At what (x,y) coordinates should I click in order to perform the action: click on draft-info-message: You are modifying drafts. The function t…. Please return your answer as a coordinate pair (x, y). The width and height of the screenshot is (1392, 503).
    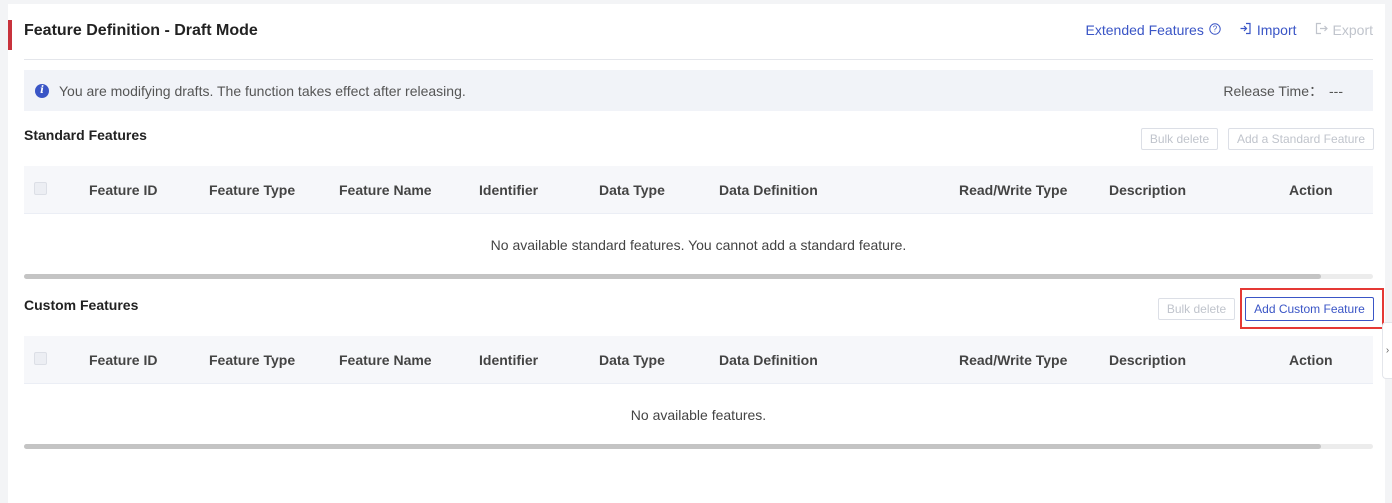
    Looking at the image, I should click on (262, 90).